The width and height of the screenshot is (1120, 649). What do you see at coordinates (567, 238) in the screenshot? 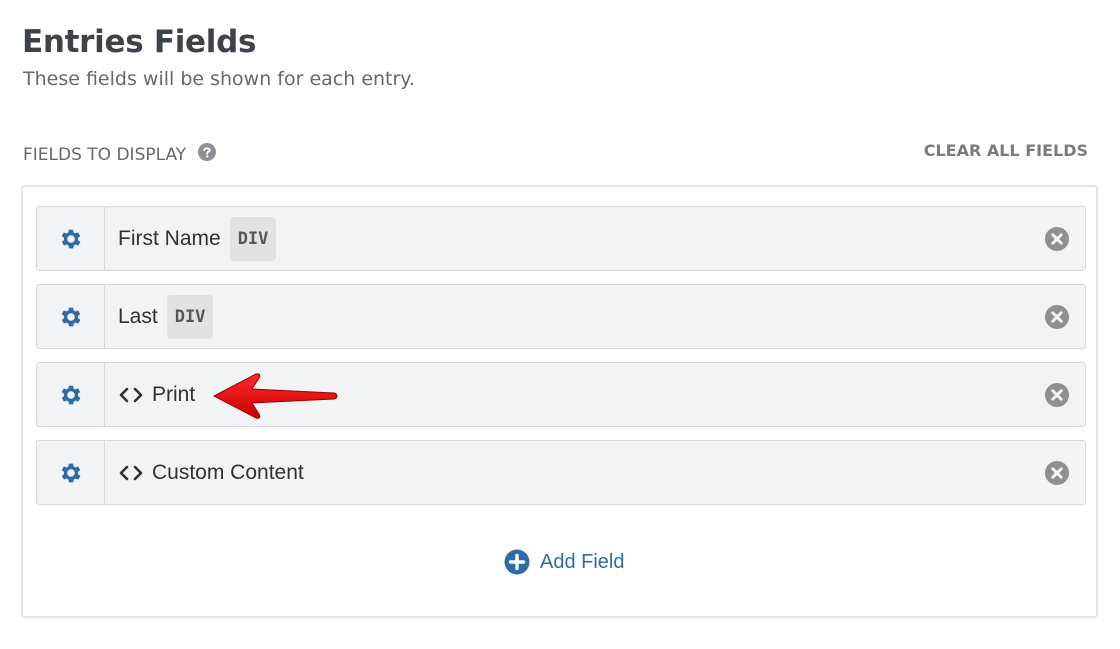
I see `field-label-area: First Name DIV` at bounding box center [567, 238].